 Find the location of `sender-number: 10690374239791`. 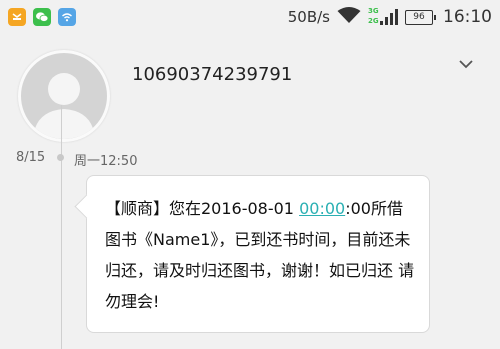

sender-number: 10690374239791 is located at coordinates (212, 74).